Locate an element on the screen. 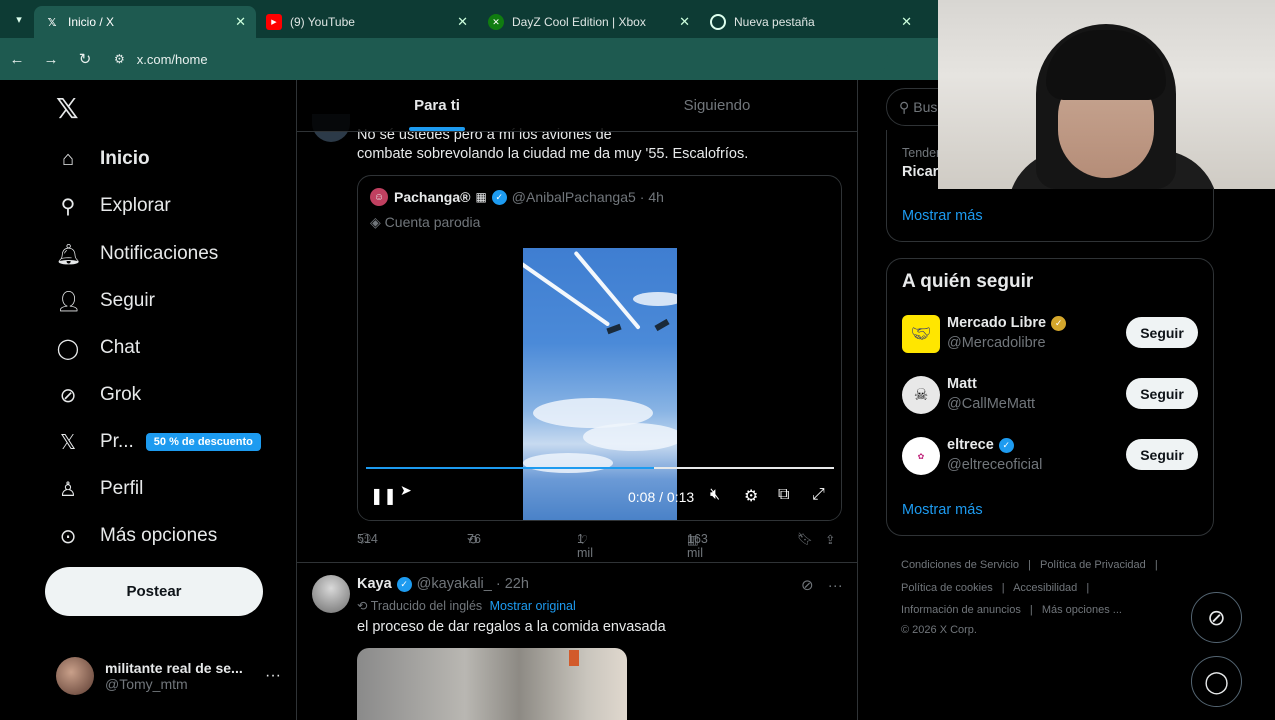 This screenshot has width=1275, height=720. tab-x-home: 𝕏 Inicio / X ✕ is located at coordinates (145, 22).